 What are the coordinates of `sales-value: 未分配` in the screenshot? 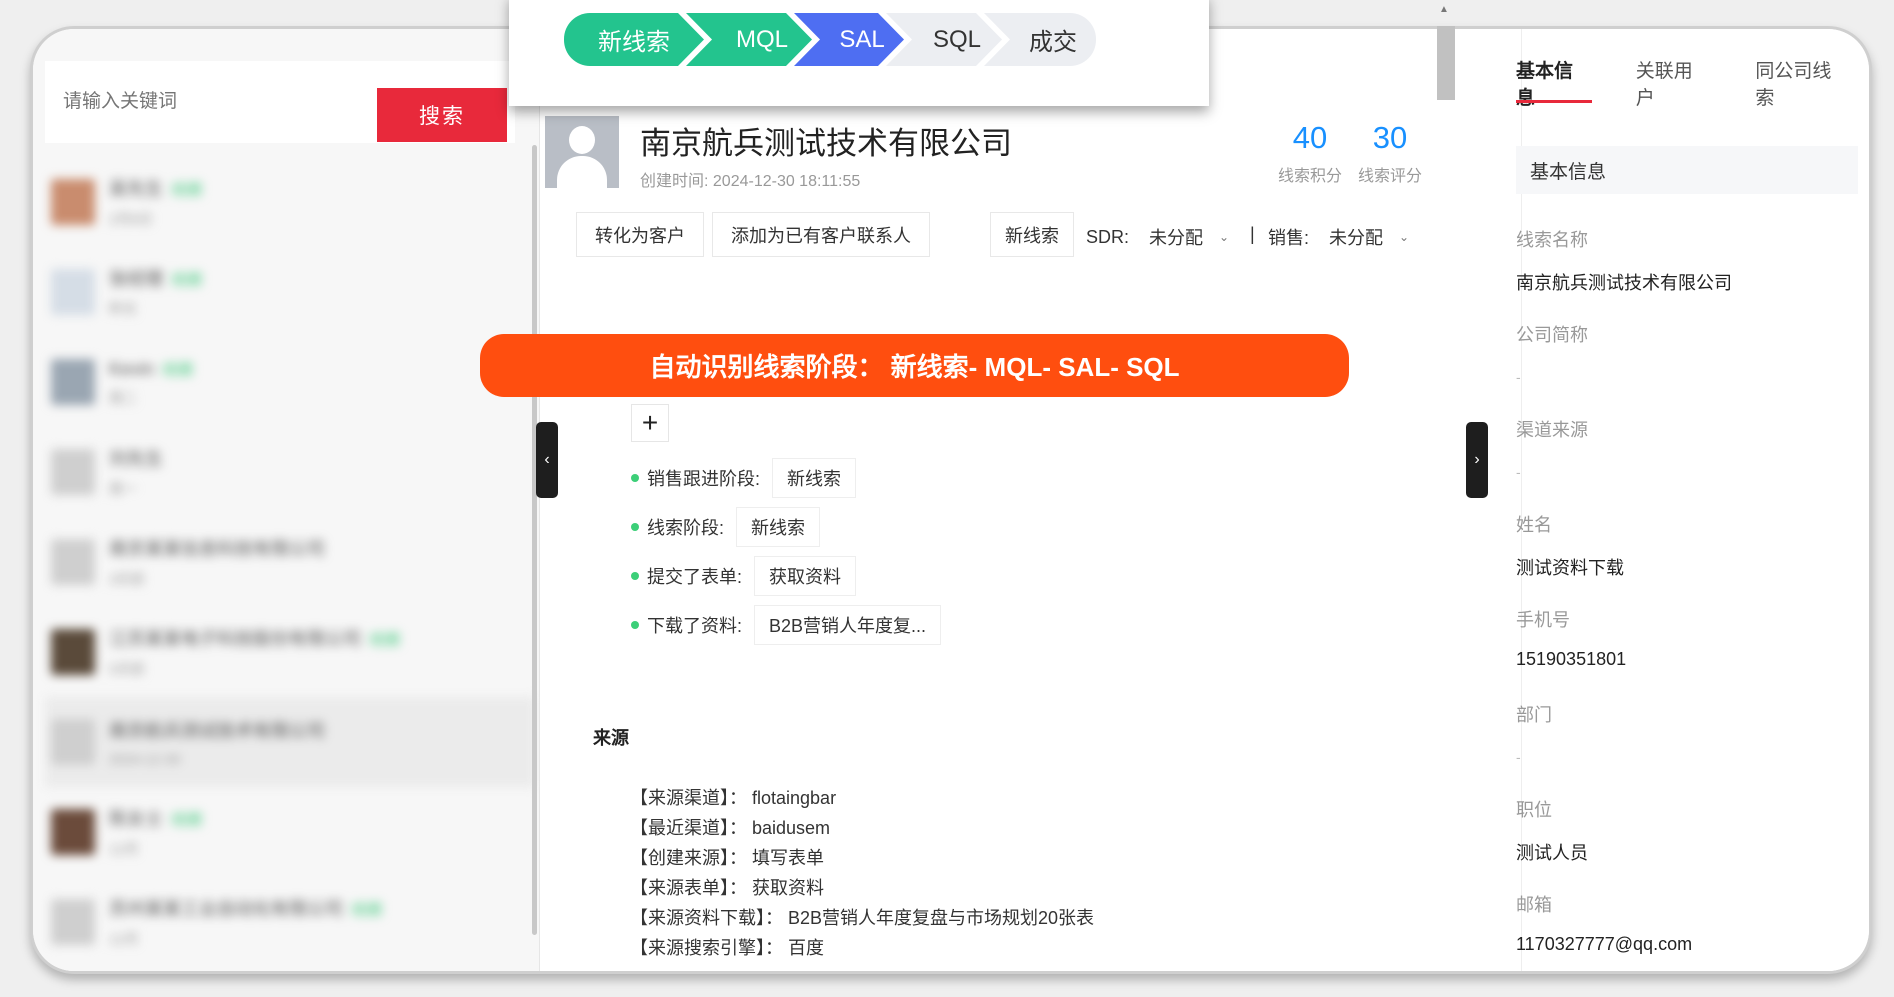 It's located at (1356, 238).